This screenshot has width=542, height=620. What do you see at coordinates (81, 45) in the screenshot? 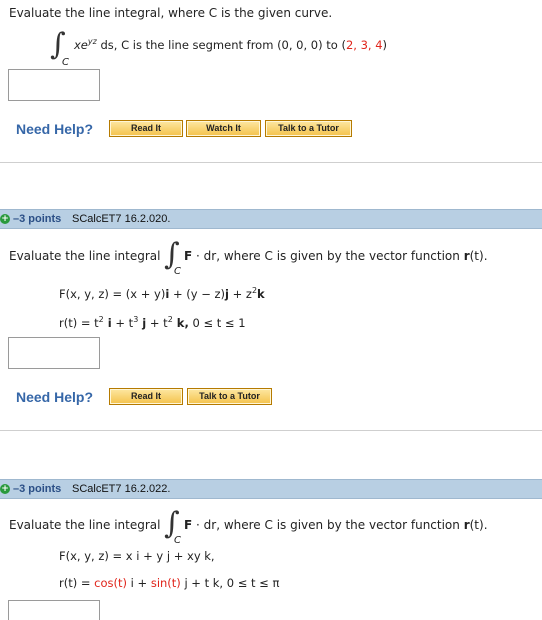
I see `q1-integrand: xe` at bounding box center [81, 45].